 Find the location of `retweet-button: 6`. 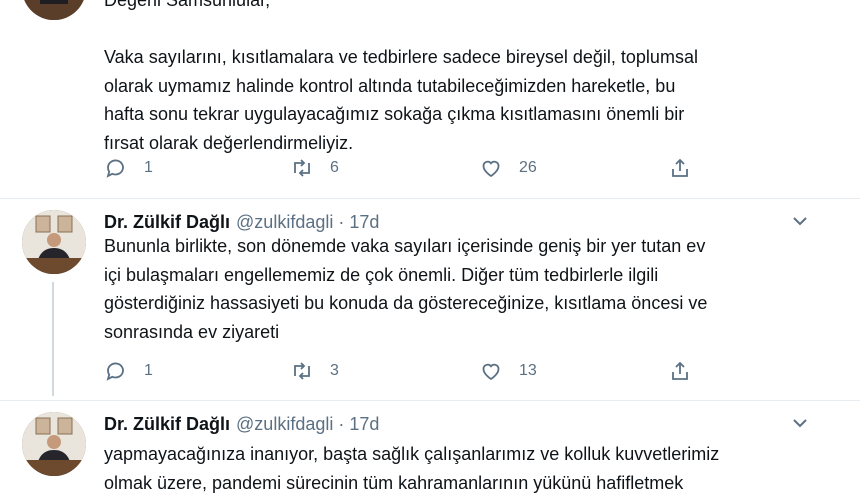

retweet-button: 6 is located at coordinates (314, 168).